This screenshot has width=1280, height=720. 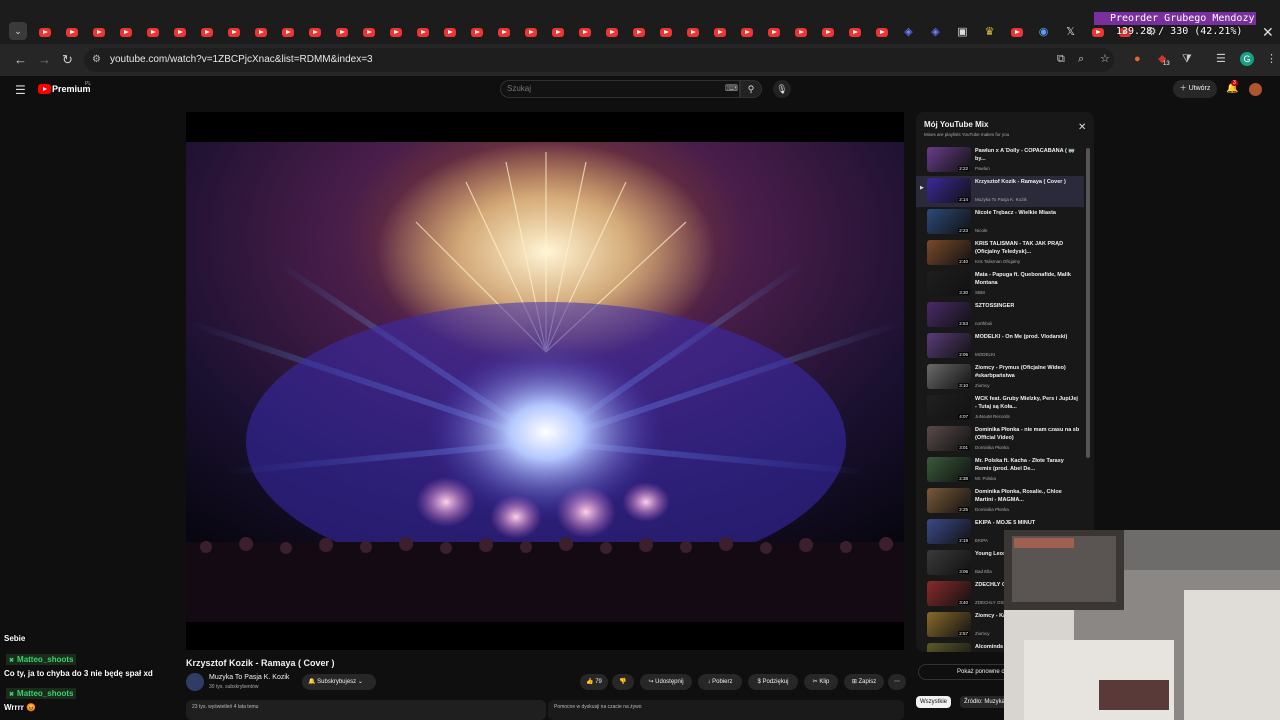 What do you see at coordinates (1028, 337) in the screenshot?
I see `mix-item-title: MODELKI - On Me (prod. Vlodarski)` at bounding box center [1028, 337].